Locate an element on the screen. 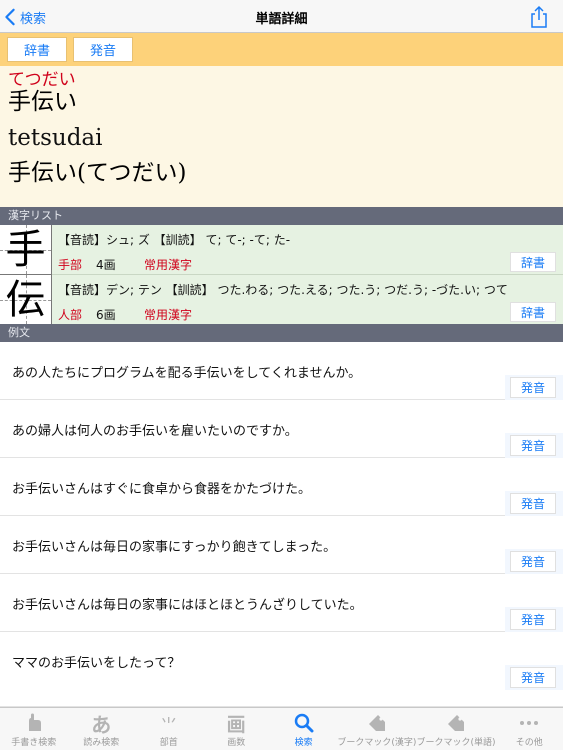 Image resolution: width=563 pixels, height=750 pixels. kanji-radical: 人部 is located at coordinates (70, 315).